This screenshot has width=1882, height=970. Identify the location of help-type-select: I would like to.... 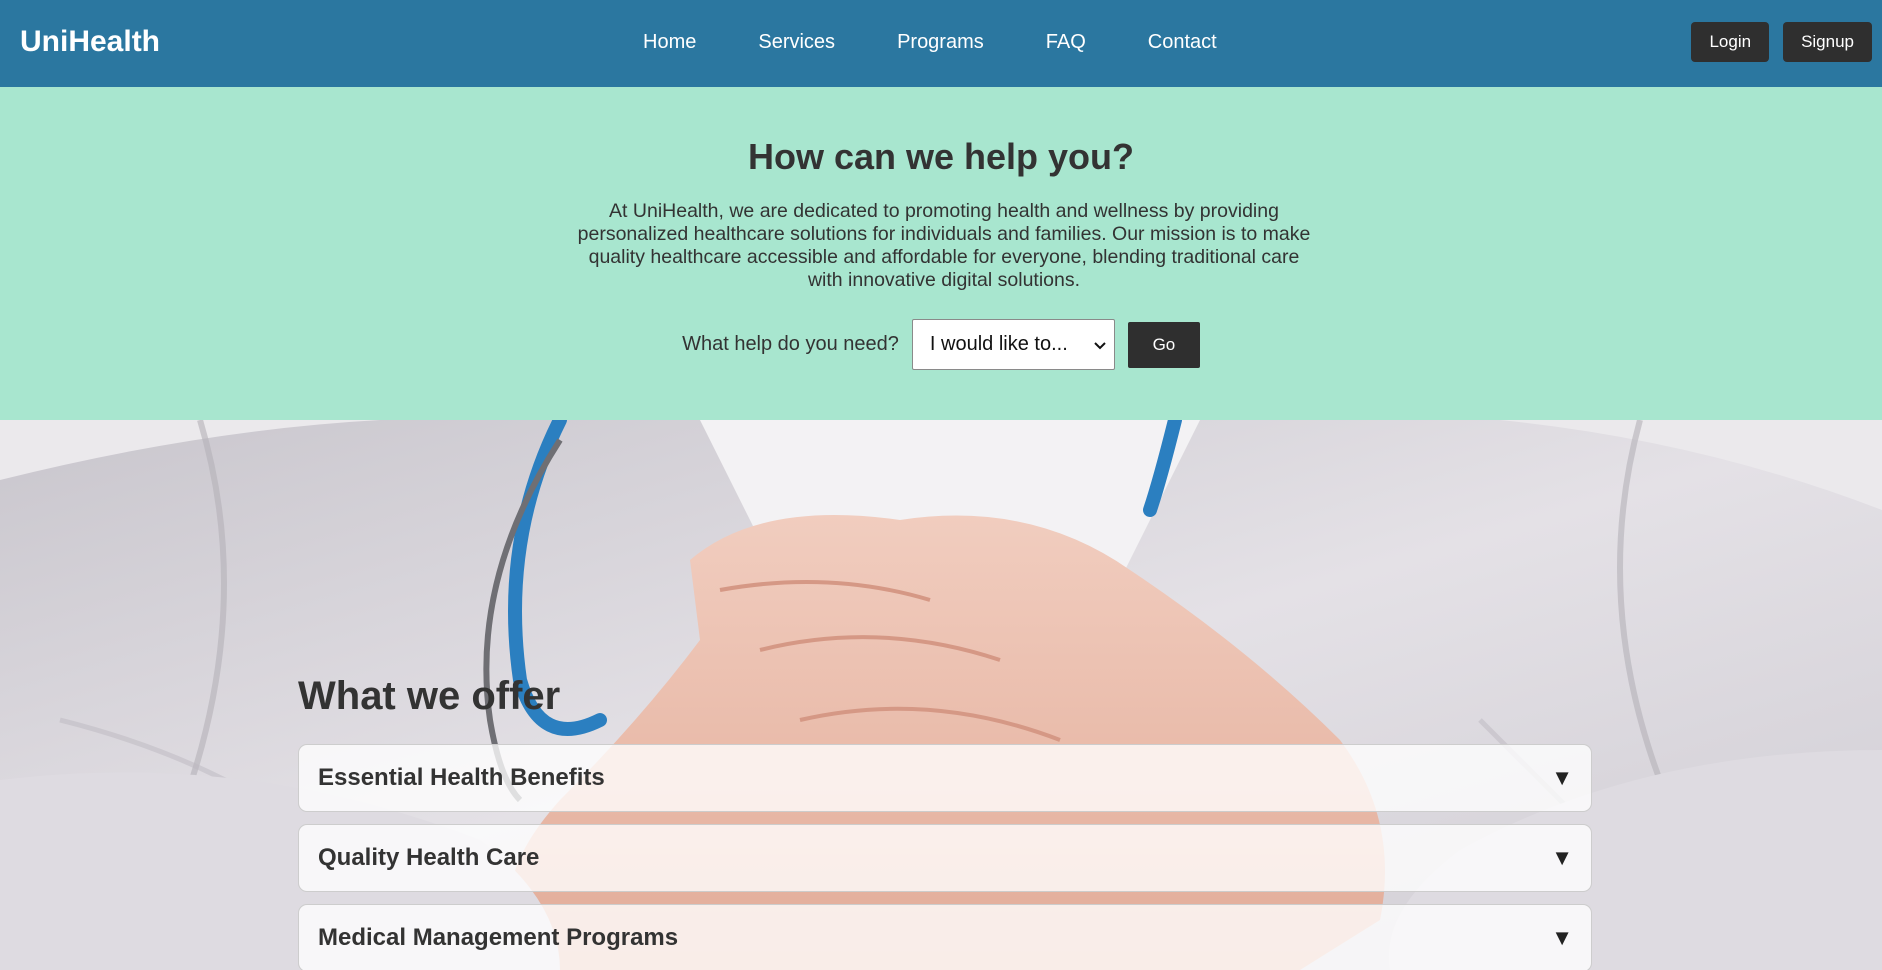
(1013, 344).